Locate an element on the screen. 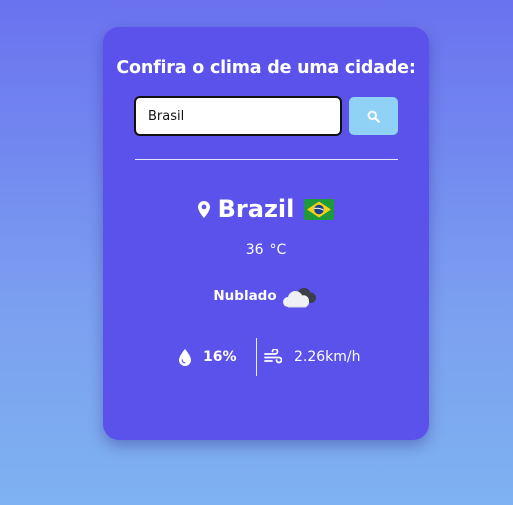  cloudy-icon is located at coordinates (299, 297).